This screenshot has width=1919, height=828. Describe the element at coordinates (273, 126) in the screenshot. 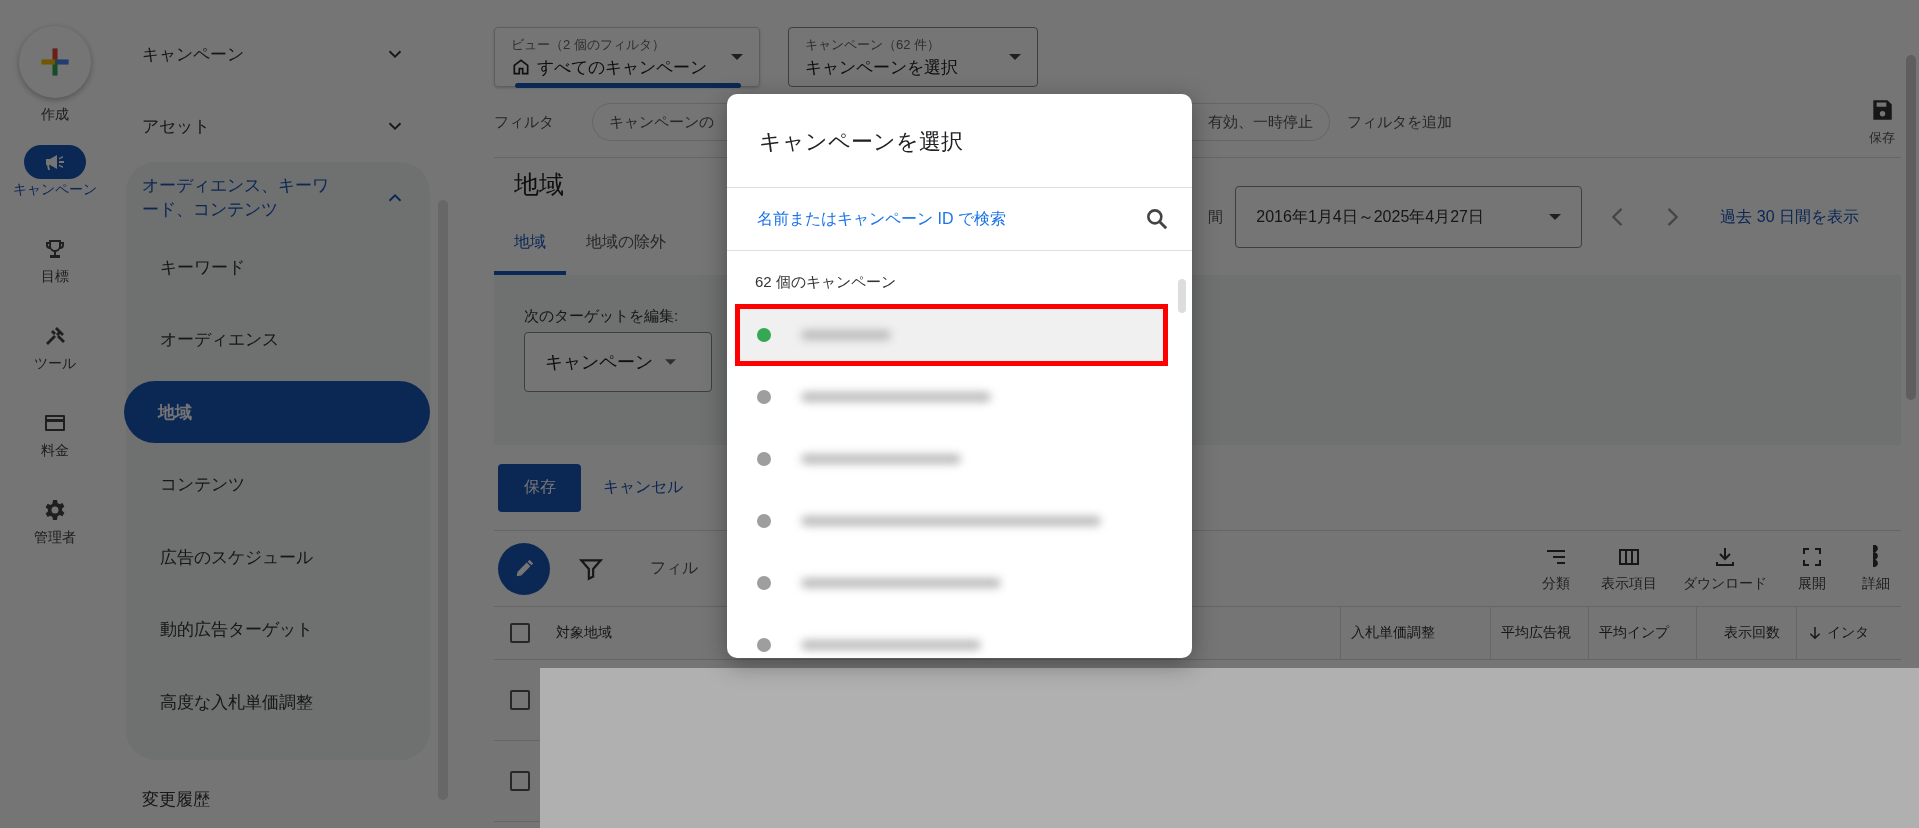

I see `nav-group-header: アセット` at that location.